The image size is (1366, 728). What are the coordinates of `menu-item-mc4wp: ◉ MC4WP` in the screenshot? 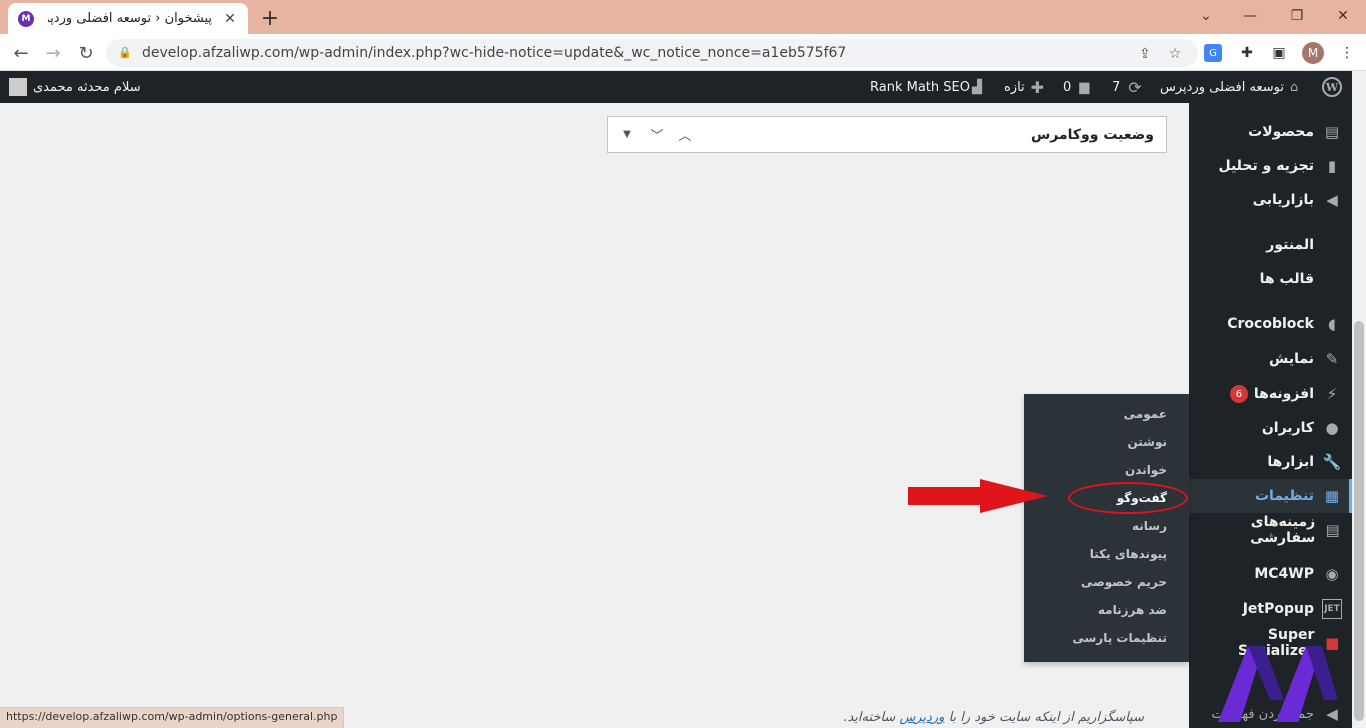 It's located at (1270, 574).